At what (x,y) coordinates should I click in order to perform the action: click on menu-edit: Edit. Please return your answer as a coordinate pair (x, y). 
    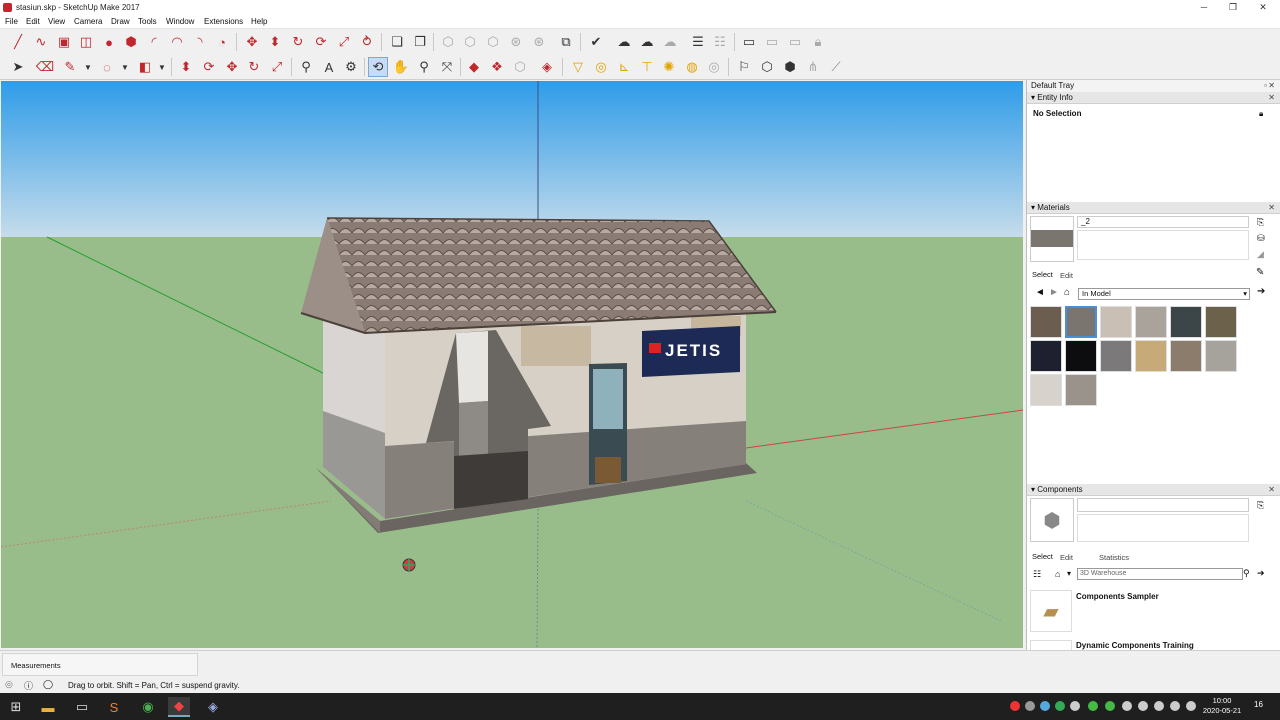
    Looking at the image, I should click on (33, 21).